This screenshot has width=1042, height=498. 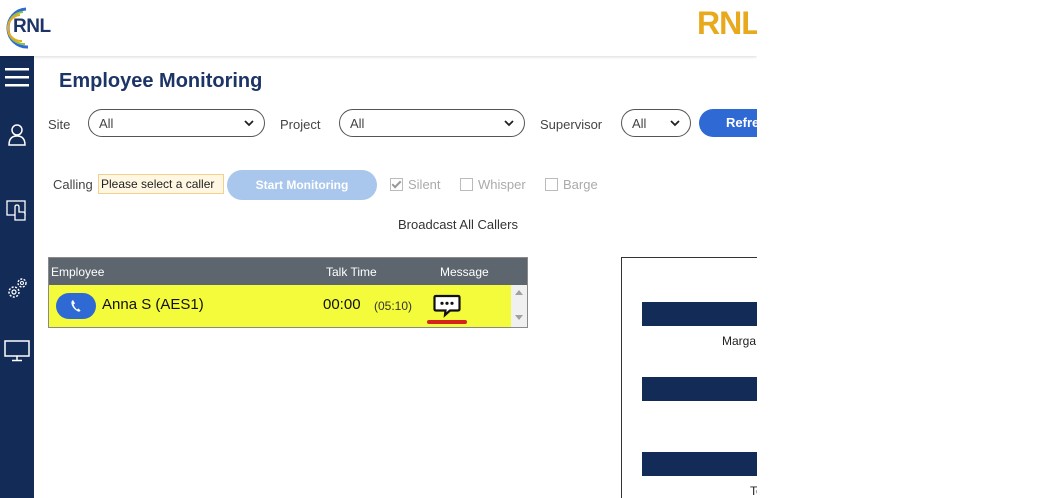 What do you see at coordinates (300, 124) in the screenshot?
I see `project-label: Project` at bounding box center [300, 124].